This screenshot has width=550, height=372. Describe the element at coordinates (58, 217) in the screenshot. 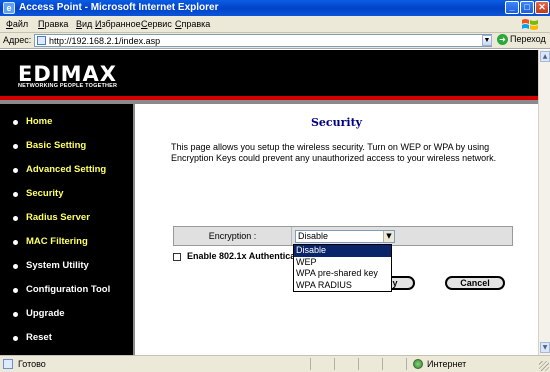

I see `sidebar-item-label: Radius Server` at that location.